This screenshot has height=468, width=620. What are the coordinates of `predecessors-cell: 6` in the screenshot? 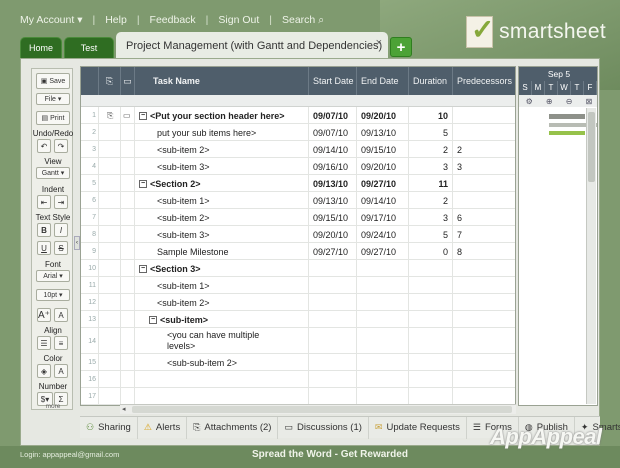 It's located at (484, 217).